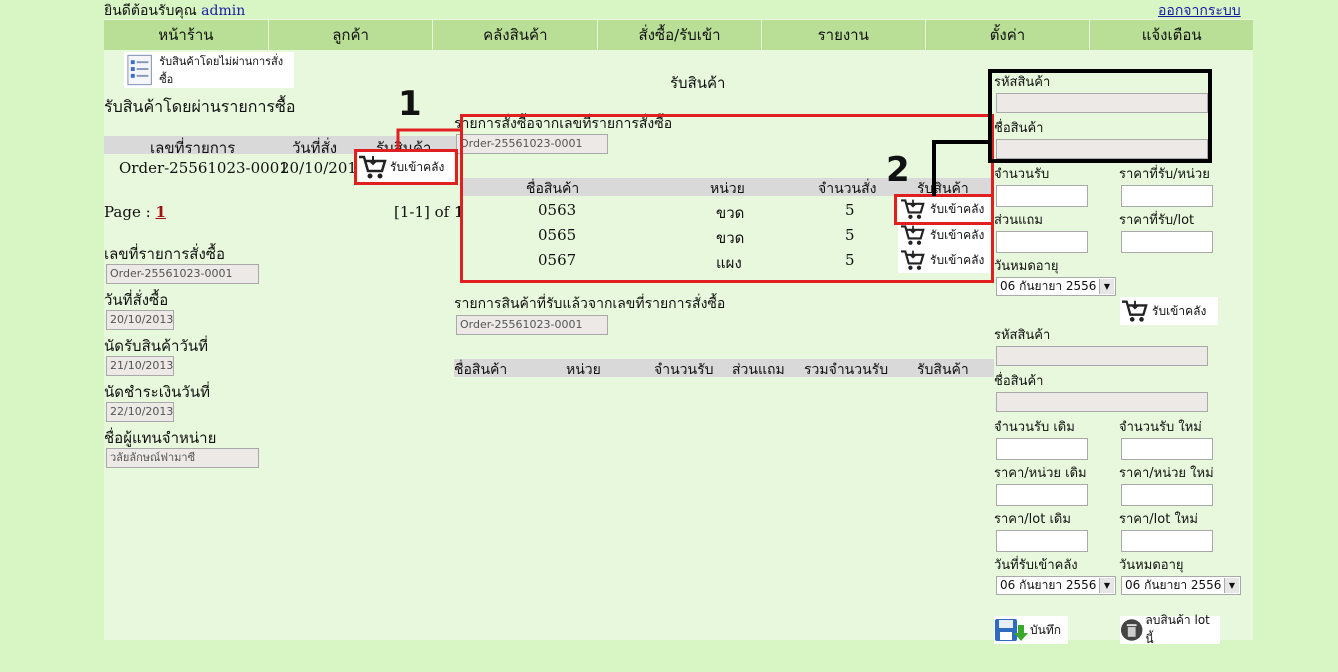 The height and width of the screenshot is (672, 1338). I want to click on menu-reports: รายงาน, so click(844, 35).